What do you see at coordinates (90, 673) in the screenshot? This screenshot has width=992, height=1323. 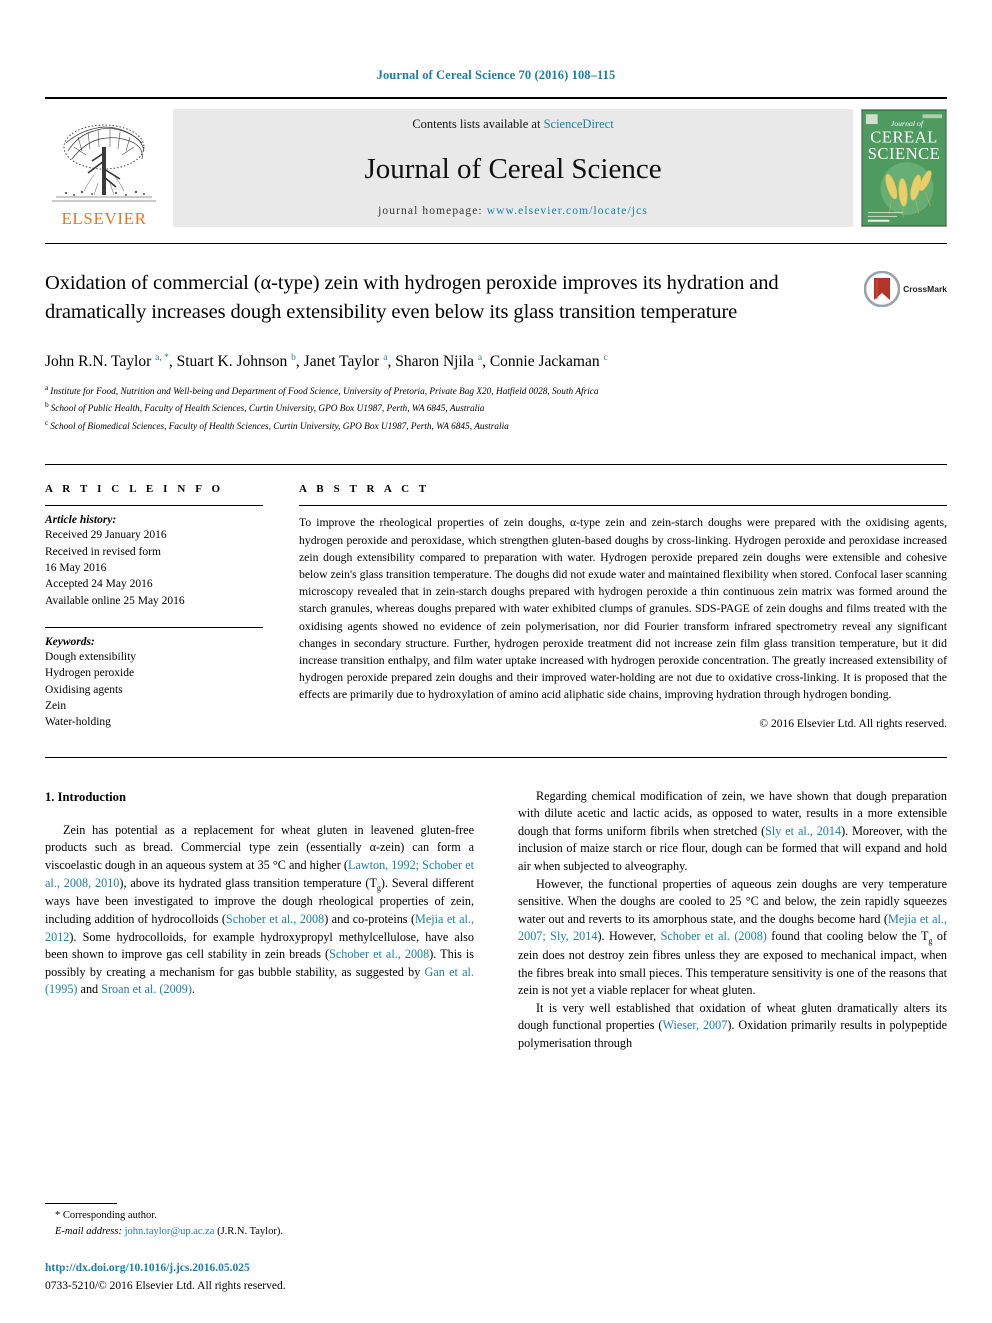 I see `keyword-item: Hydrogen peroxide` at bounding box center [90, 673].